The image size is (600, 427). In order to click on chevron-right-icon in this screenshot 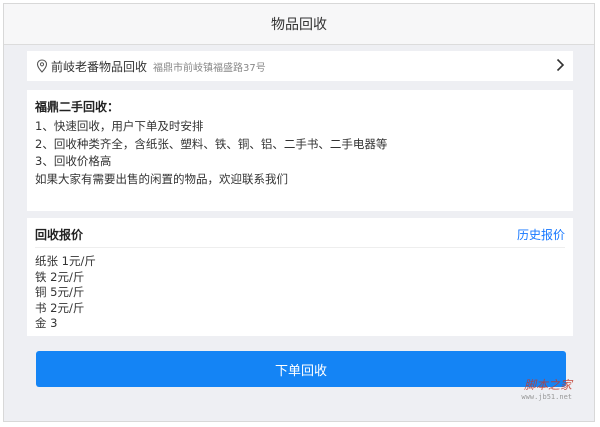, I will do `click(560, 65)`.